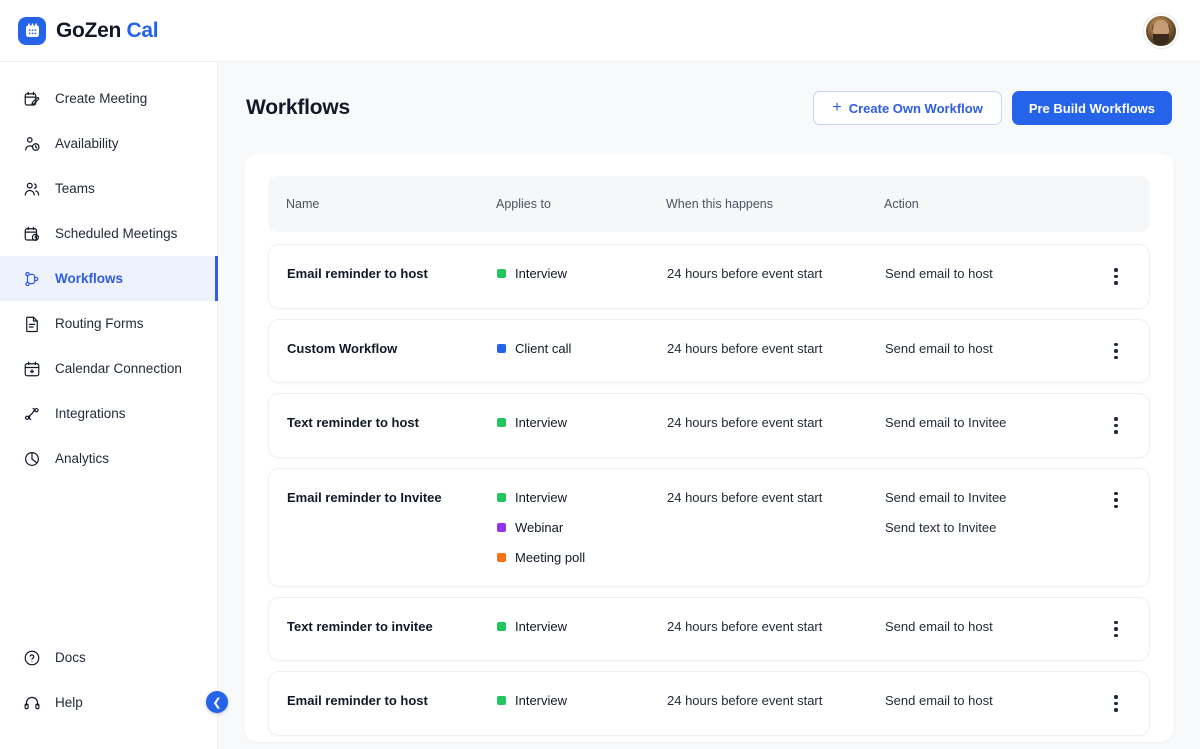 The width and height of the screenshot is (1200, 749). What do you see at coordinates (523, 204) in the screenshot?
I see `column-header-applies-to: Applies to` at bounding box center [523, 204].